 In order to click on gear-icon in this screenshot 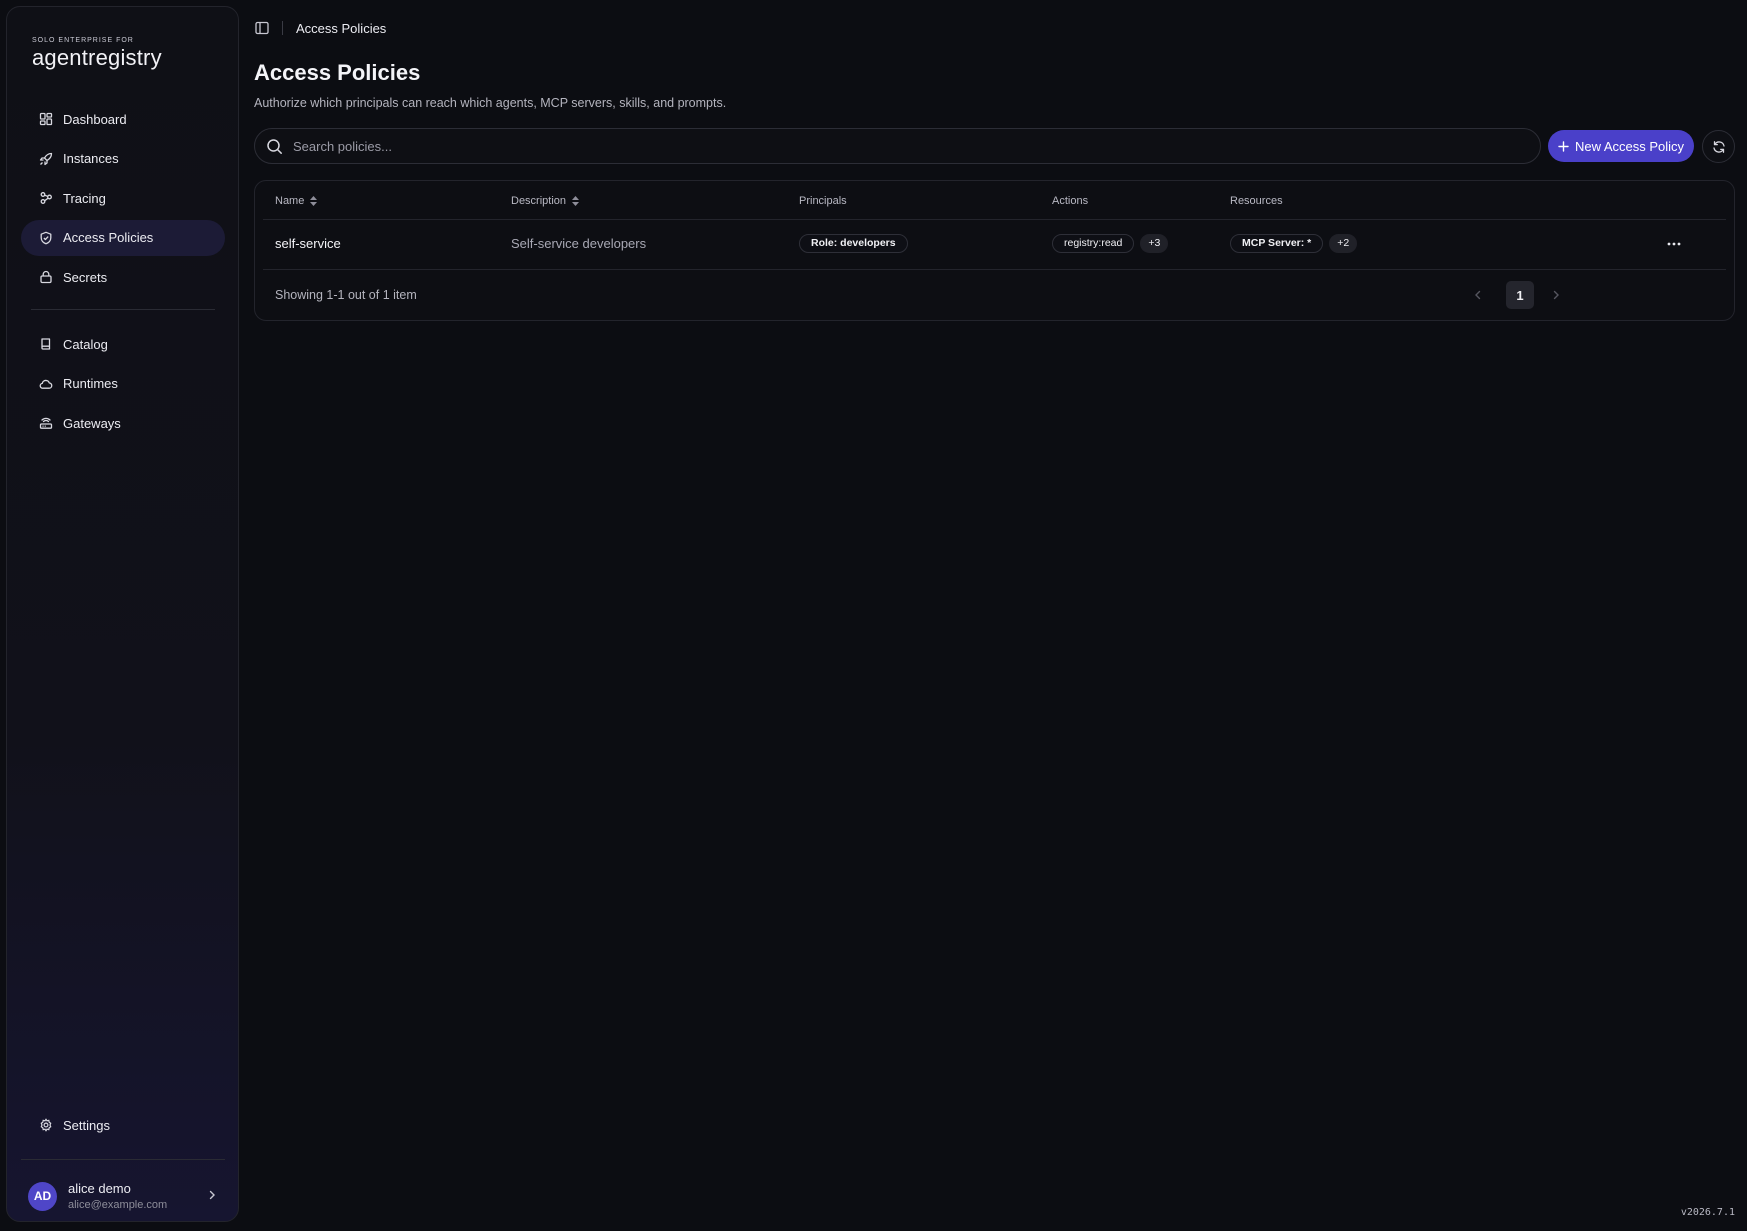, I will do `click(46, 1125)`.